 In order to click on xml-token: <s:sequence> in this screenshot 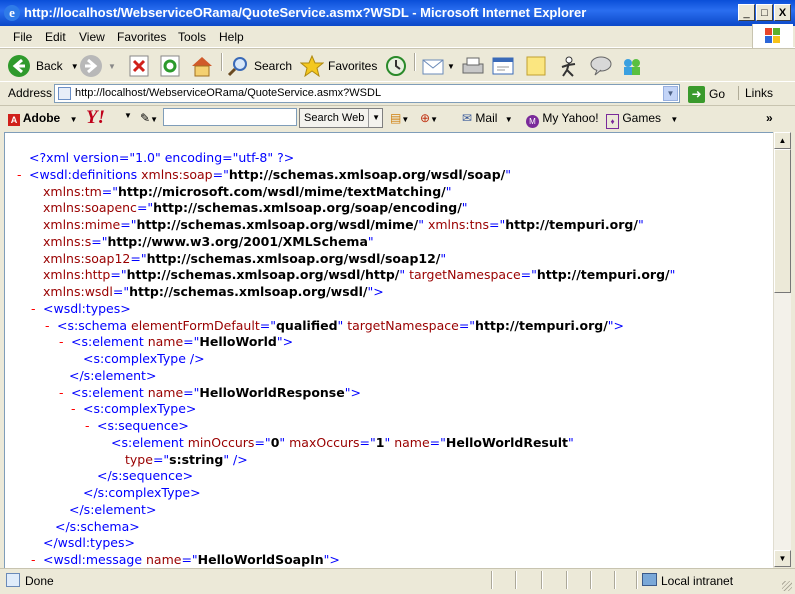, I will do `click(143, 425)`.